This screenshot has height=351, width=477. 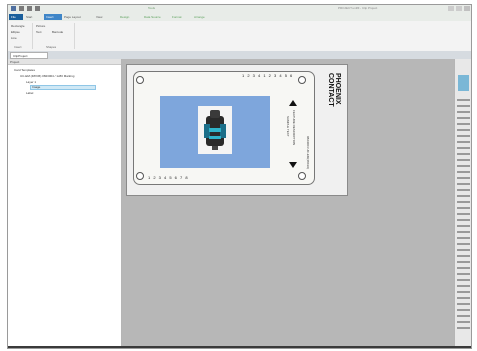 I want to click on tab-format: Format, so click(x=177, y=17).